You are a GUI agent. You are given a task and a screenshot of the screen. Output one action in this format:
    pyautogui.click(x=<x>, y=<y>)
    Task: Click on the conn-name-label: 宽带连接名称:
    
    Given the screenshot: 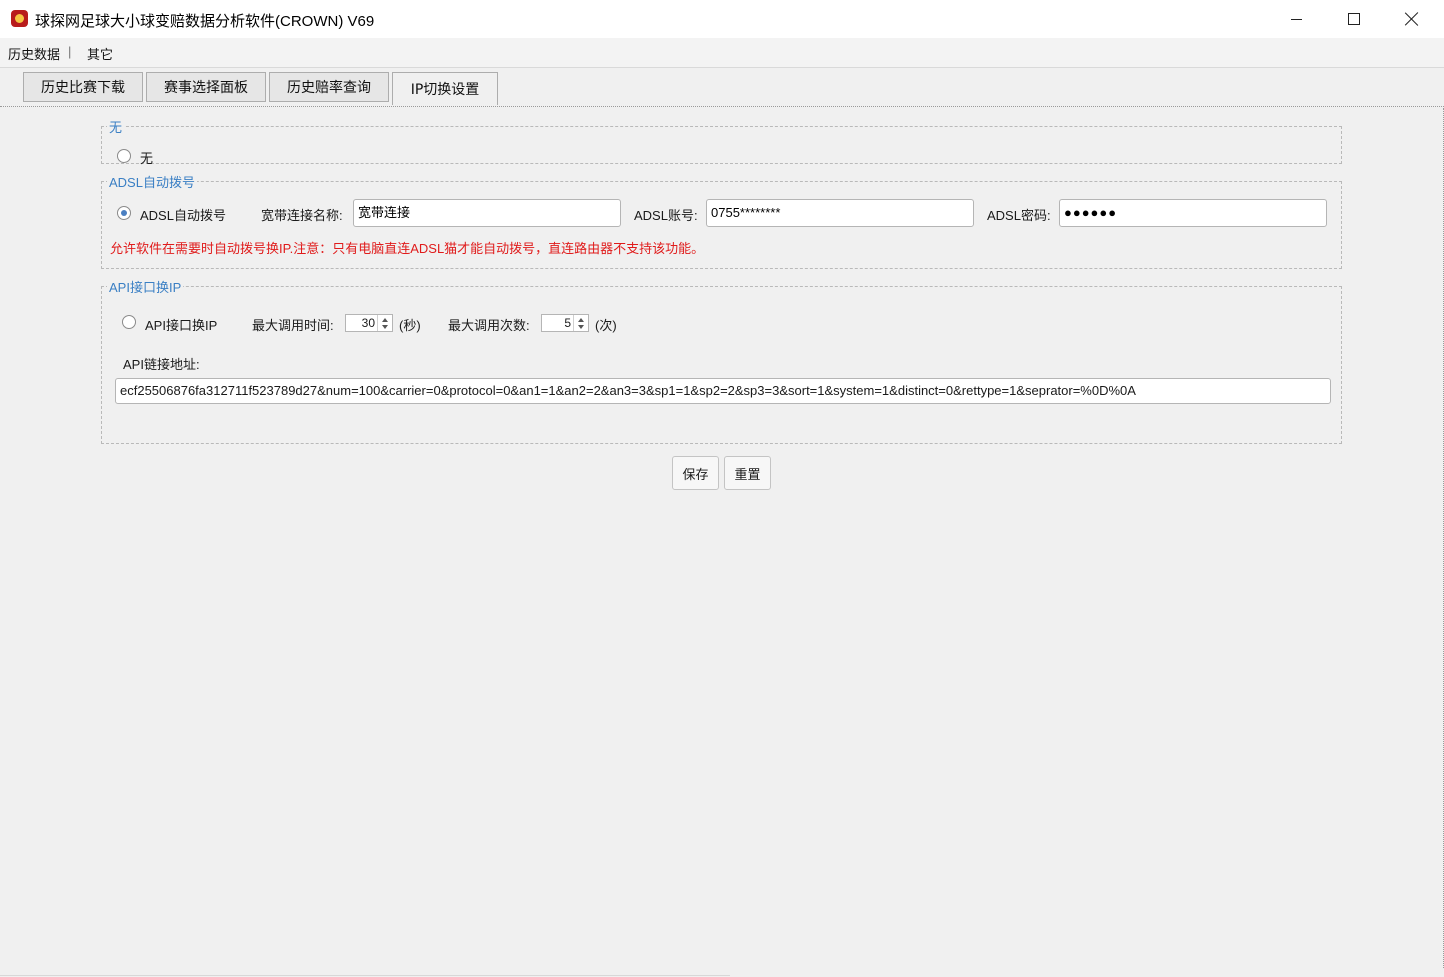 What is the action you would take?
    pyautogui.click(x=302, y=215)
    